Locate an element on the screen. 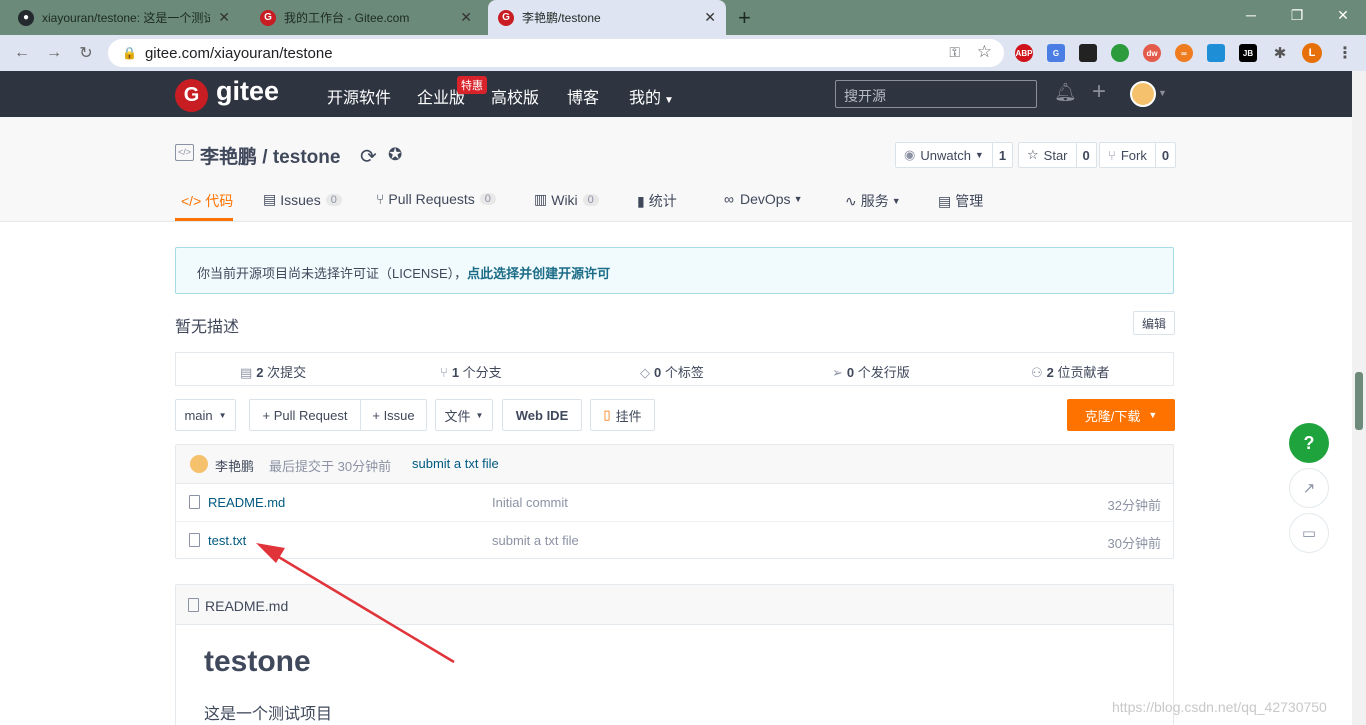 This screenshot has height=725, width=1366. browser-tab-3: G 李艳鹏/testone ✕ is located at coordinates (607, 17).